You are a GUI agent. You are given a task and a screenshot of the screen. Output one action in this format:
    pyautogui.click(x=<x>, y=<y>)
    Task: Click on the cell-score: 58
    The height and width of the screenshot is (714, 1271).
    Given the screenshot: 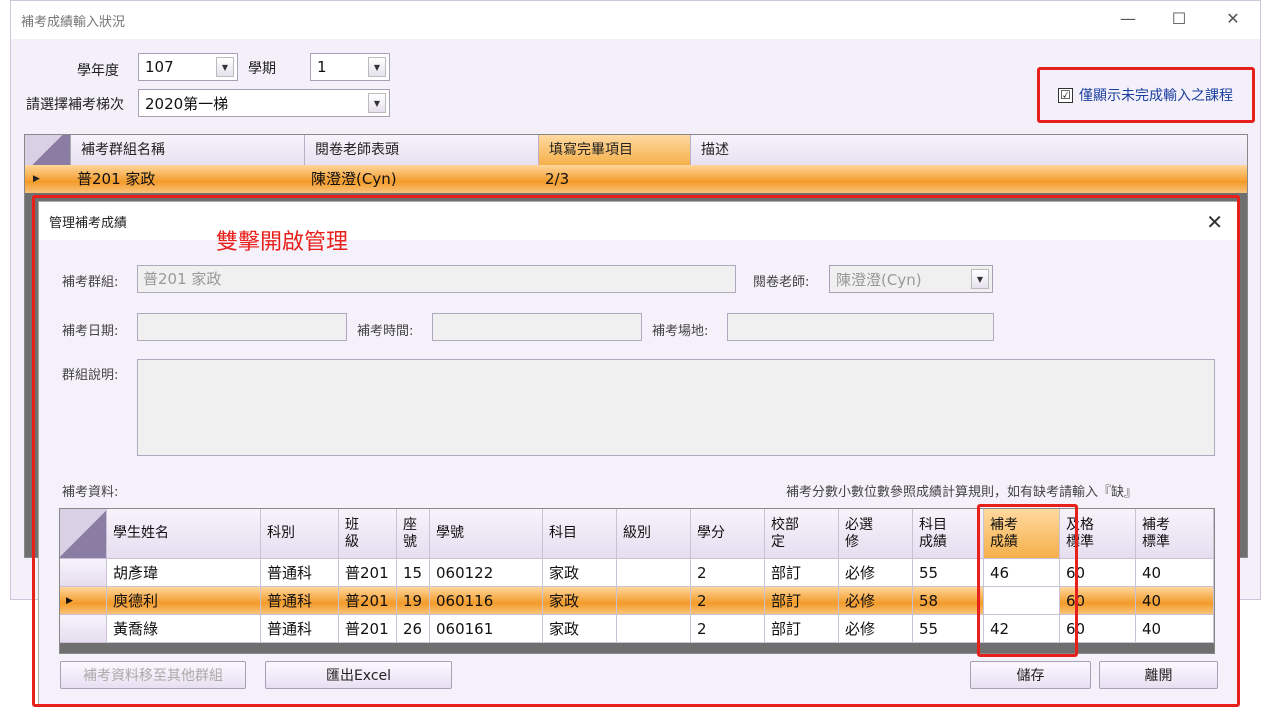 What is the action you would take?
    pyautogui.click(x=948, y=601)
    